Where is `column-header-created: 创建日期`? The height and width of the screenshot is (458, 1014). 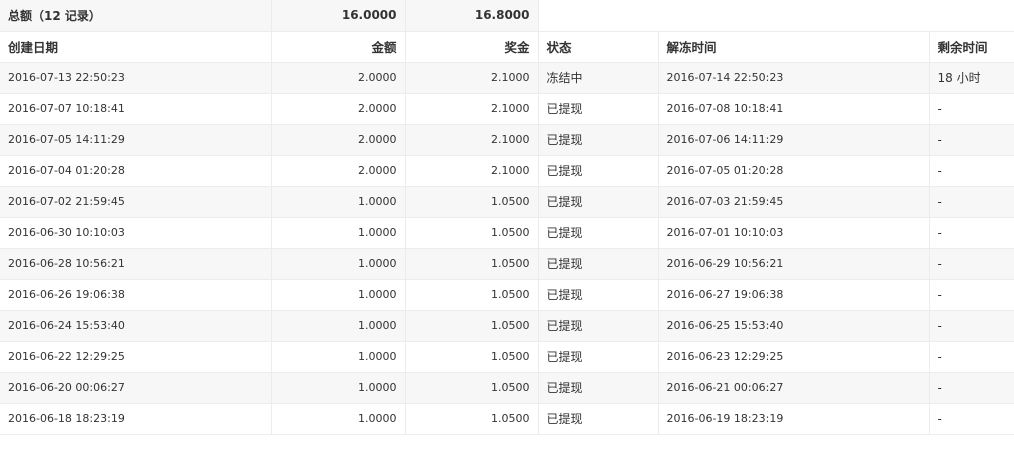 column-header-created: 创建日期 is located at coordinates (136, 47).